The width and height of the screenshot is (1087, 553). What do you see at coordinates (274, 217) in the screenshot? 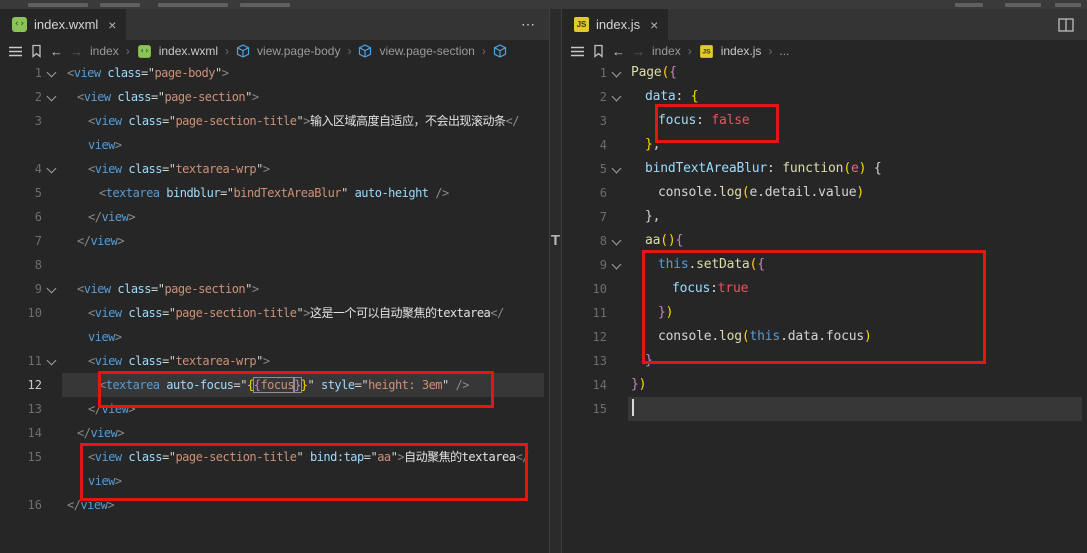
I see `code-line: 6 </view>` at bounding box center [274, 217].